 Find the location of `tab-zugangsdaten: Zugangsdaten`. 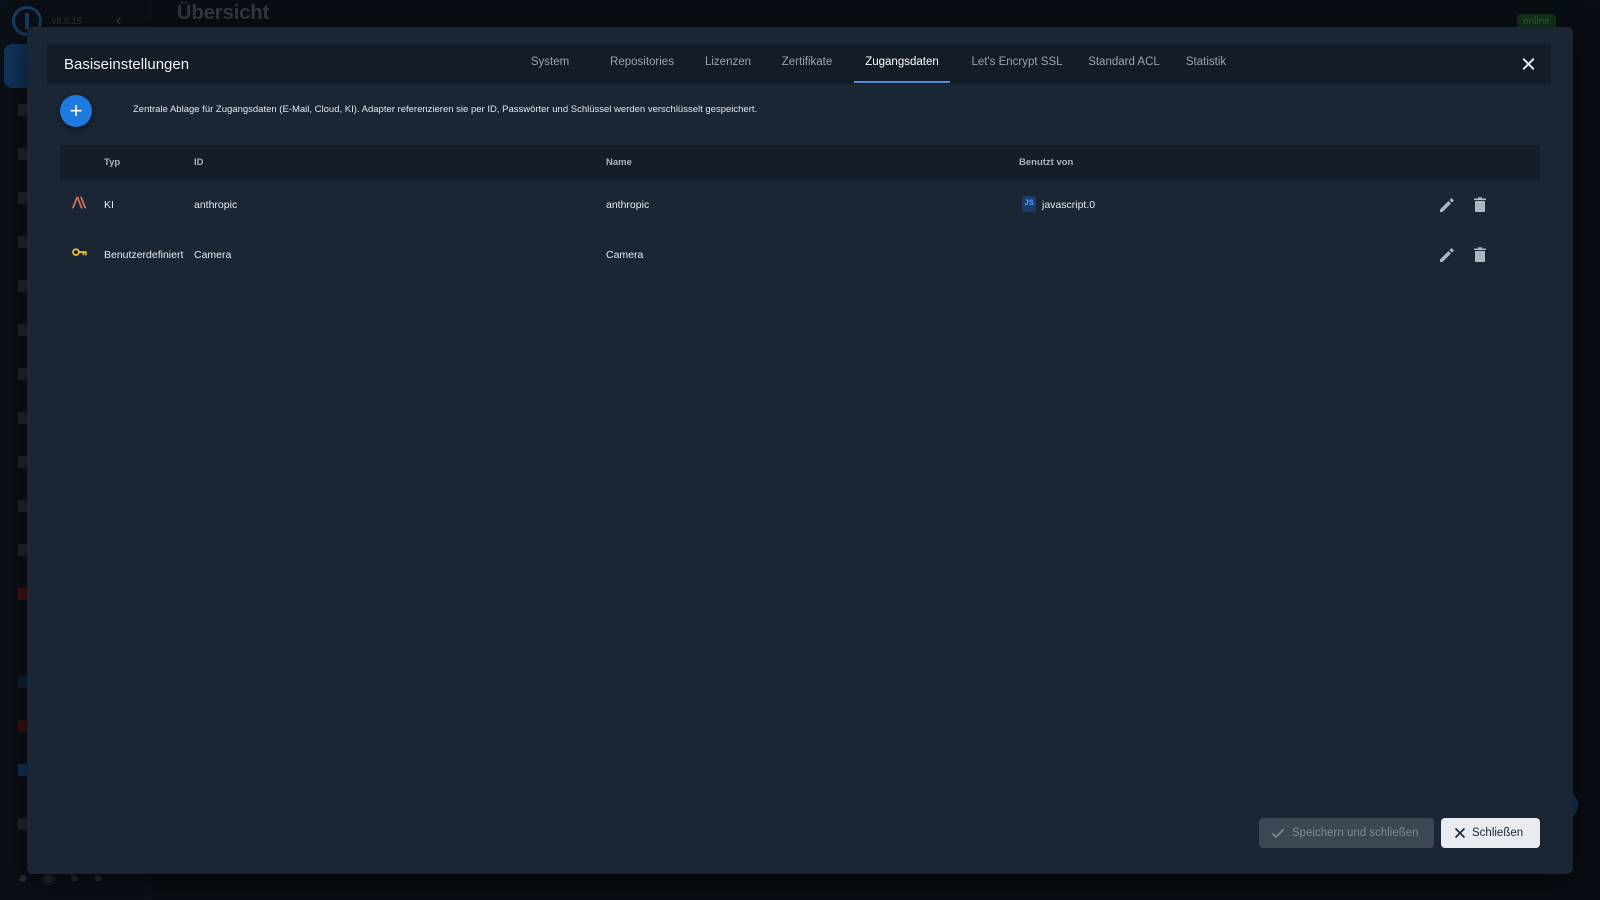

tab-zugangsdaten: Zugangsdaten is located at coordinates (902, 63).